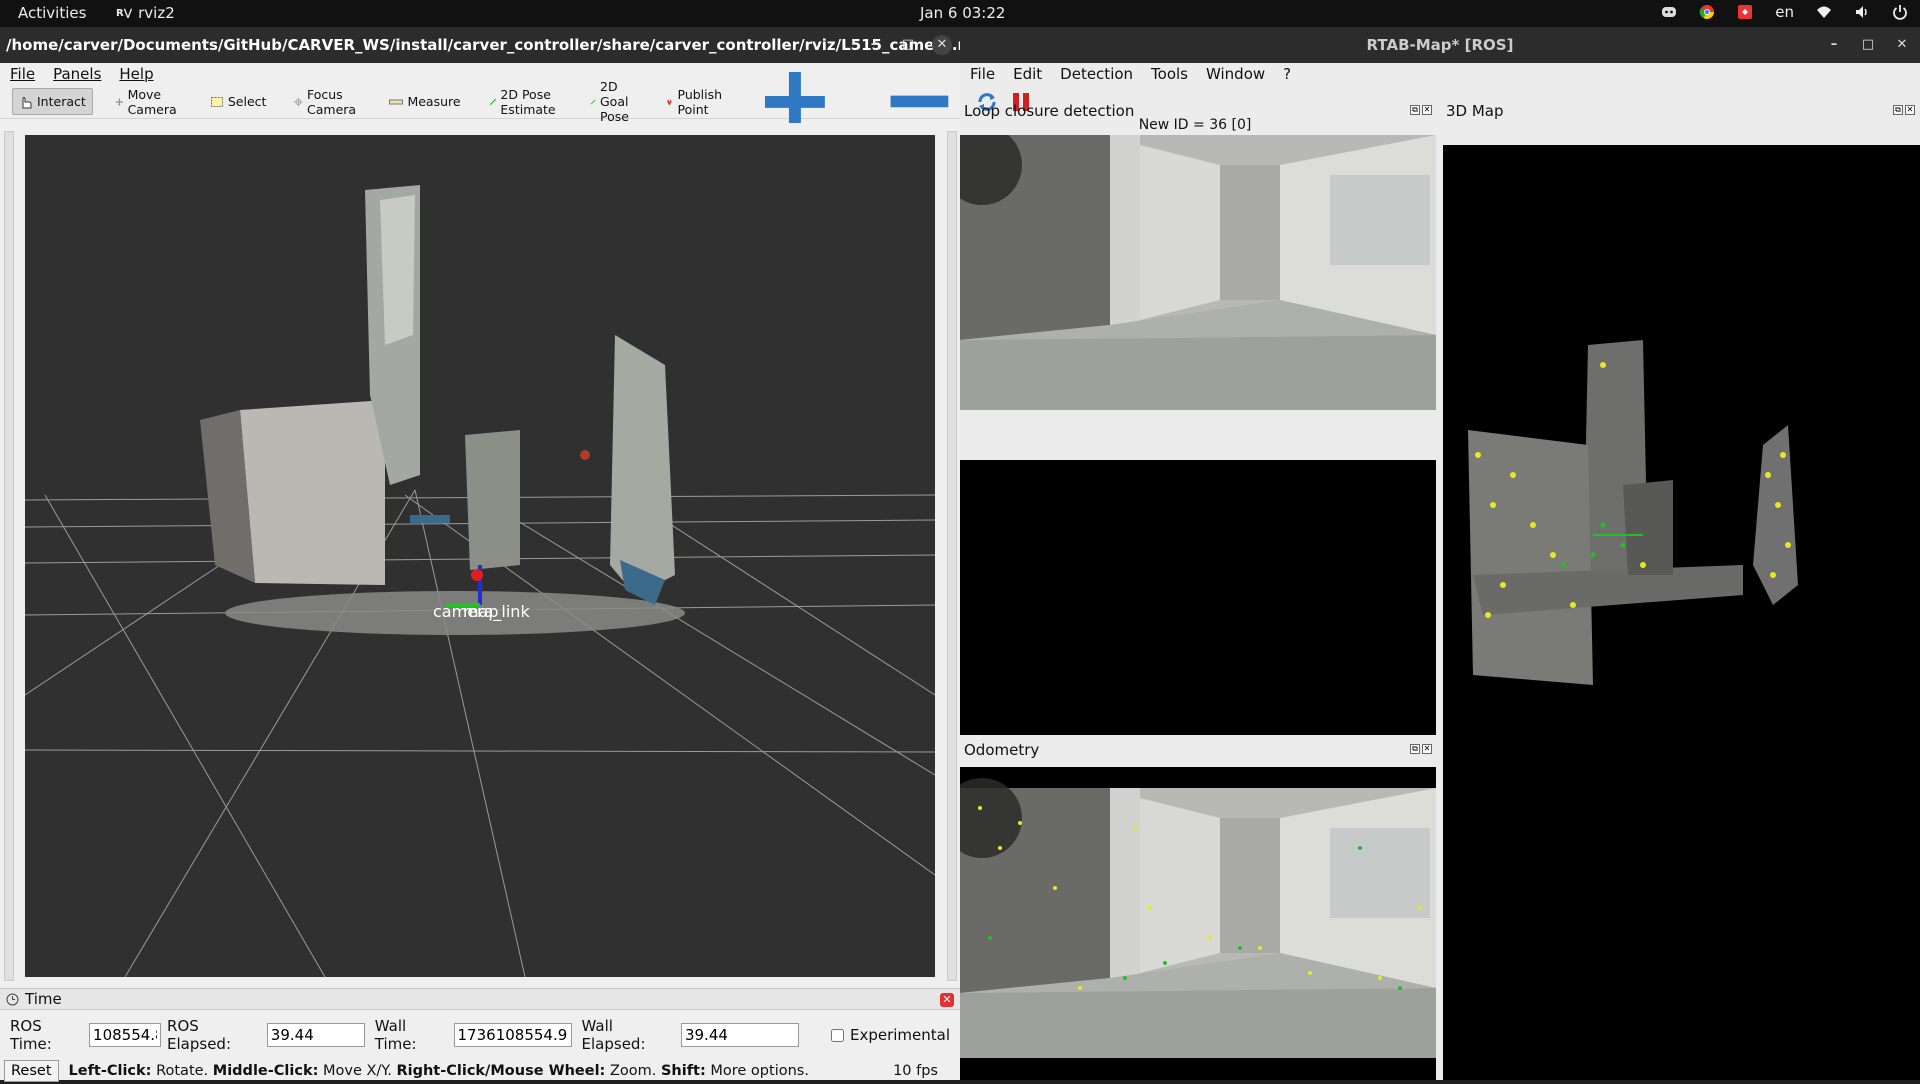 The width and height of the screenshot is (1920, 1084). What do you see at coordinates (9, 556) in the screenshot?
I see `left-dock-handle` at bounding box center [9, 556].